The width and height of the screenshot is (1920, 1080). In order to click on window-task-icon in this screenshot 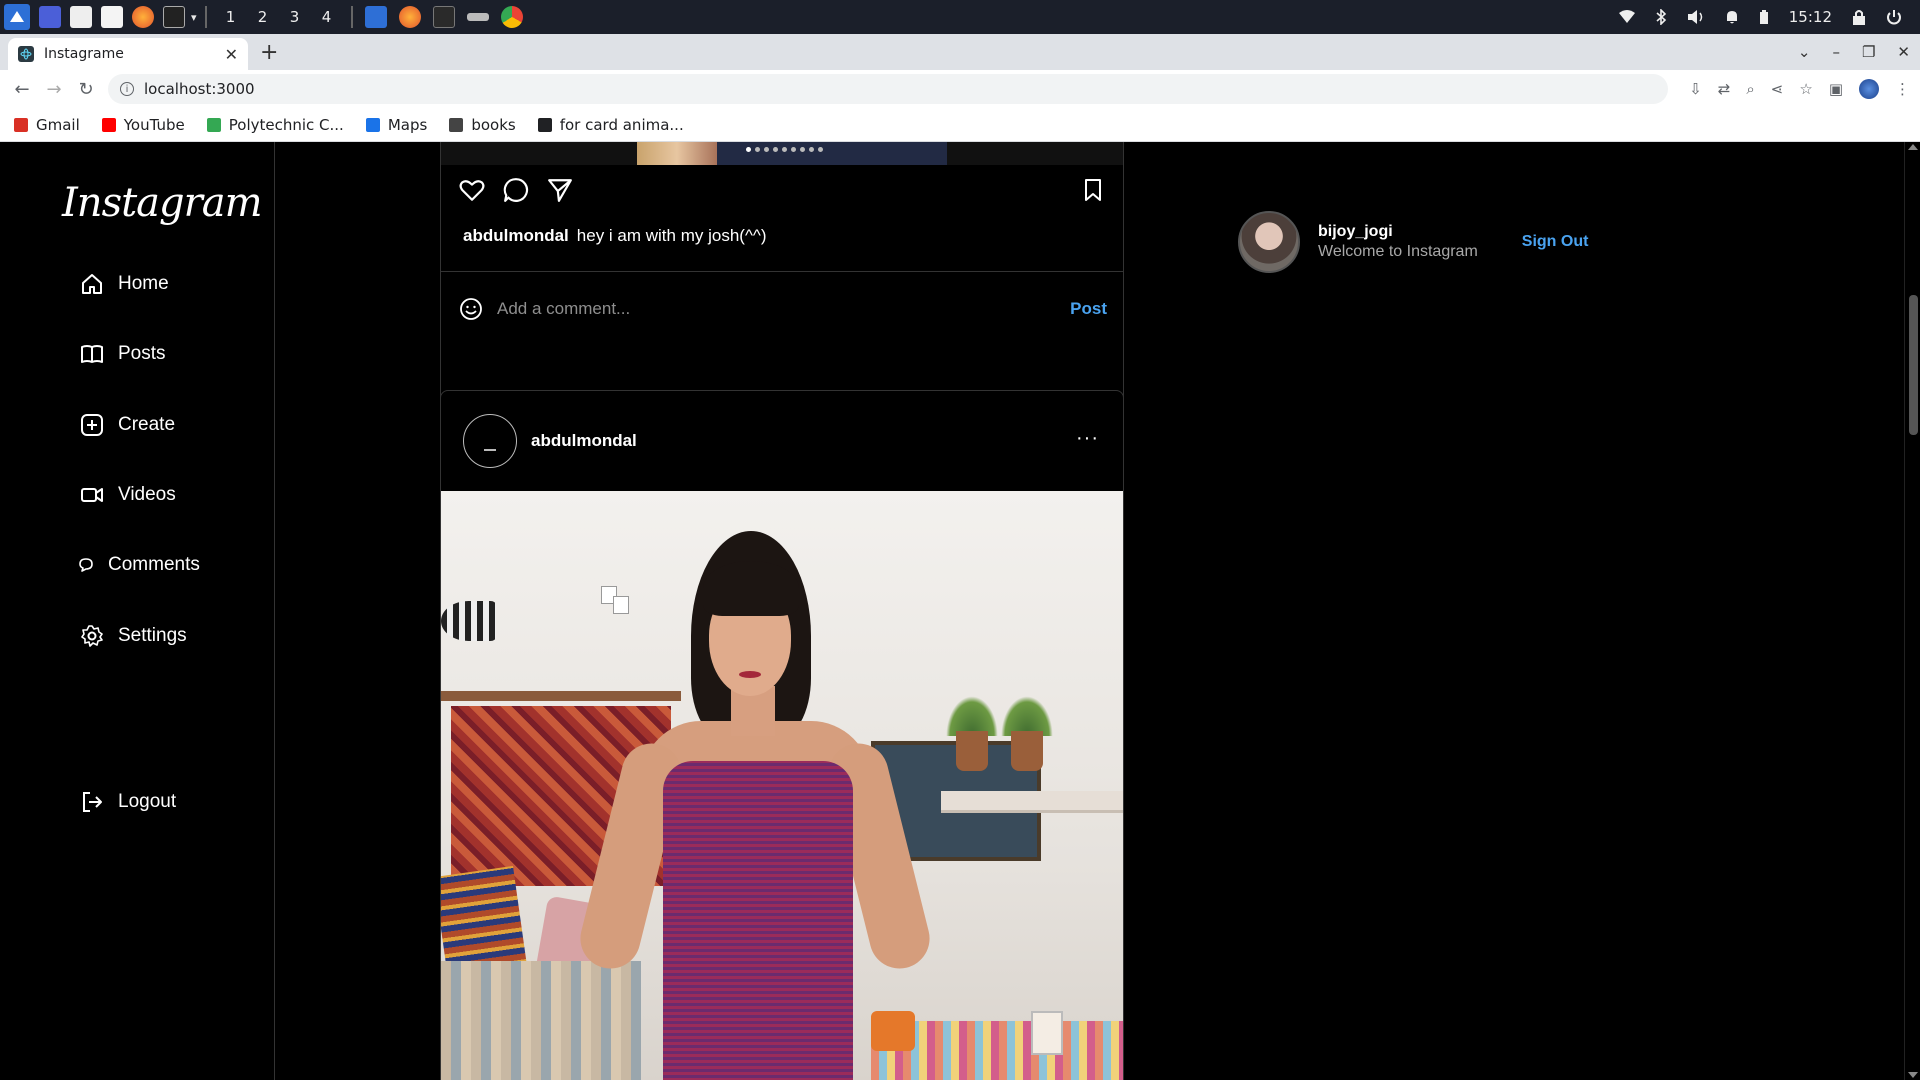, I will do `click(477, 17)`.